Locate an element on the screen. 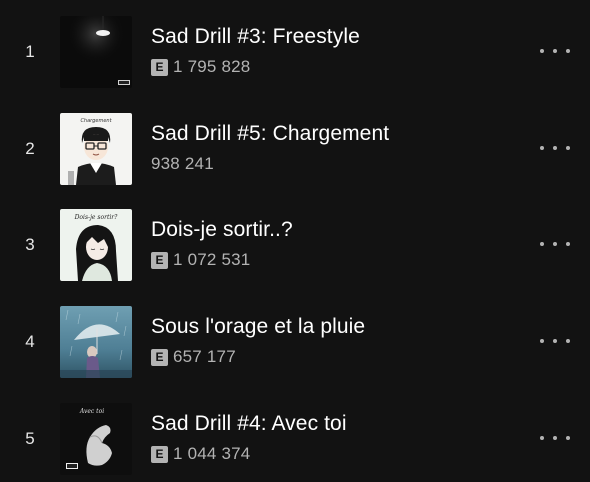 The image size is (590, 482). track-rank: 2 is located at coordinates (30, 148).